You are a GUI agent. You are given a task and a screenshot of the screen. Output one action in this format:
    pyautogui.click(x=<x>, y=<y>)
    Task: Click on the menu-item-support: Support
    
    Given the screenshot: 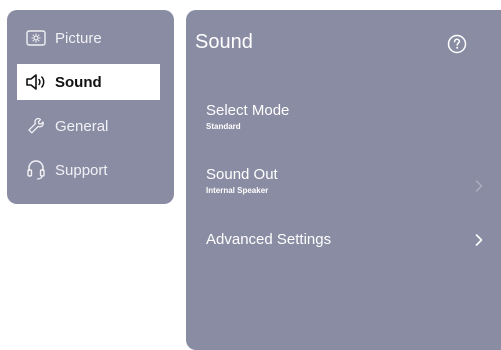 What is the action you would take?
    pyautogui.click(x=88, y=170)
    